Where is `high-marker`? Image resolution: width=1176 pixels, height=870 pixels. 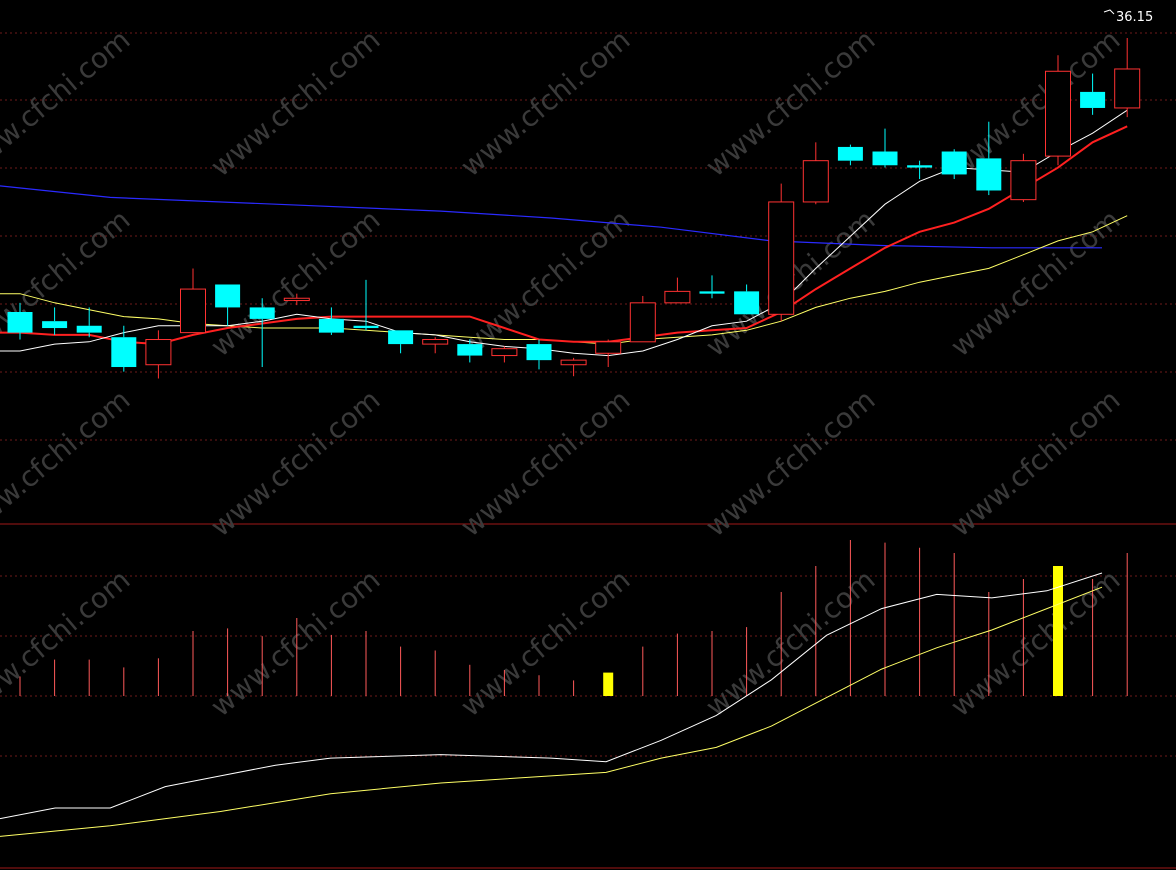 high-marker is located at coordinates (1109, 12).